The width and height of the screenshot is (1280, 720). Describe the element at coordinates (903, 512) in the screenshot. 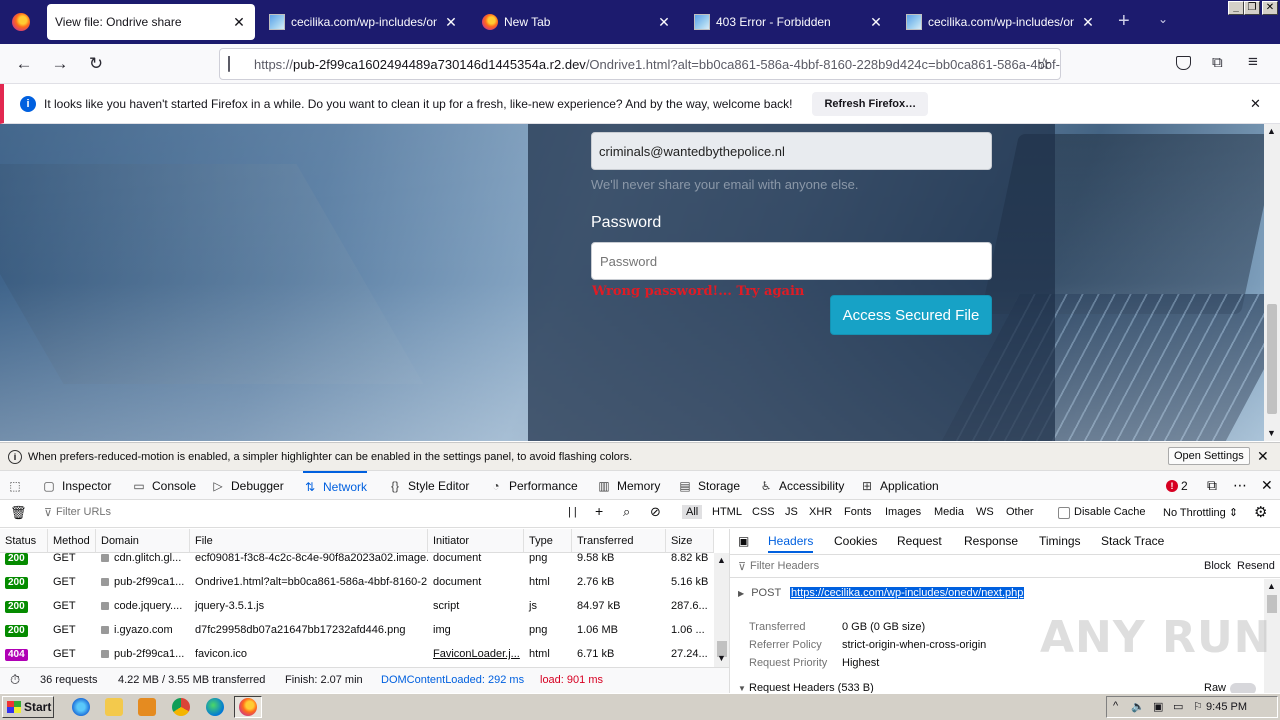

I see `filter-images: Images` at that location.